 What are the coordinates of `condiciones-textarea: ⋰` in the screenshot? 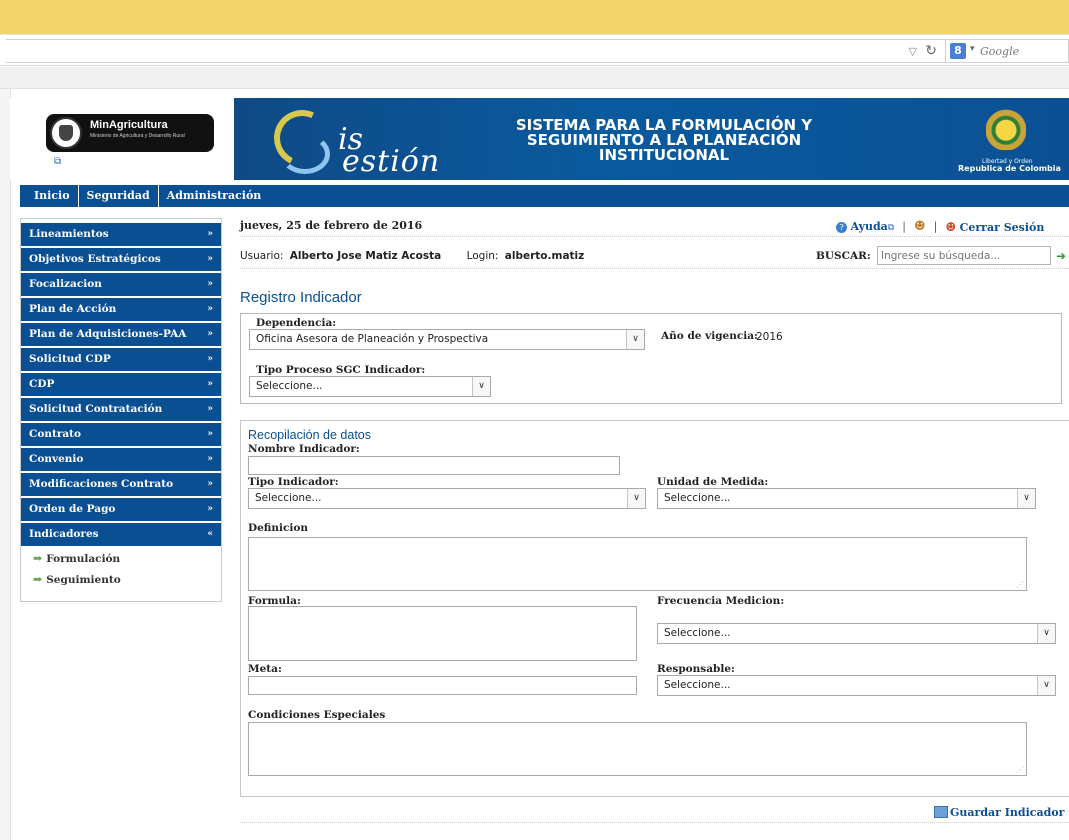 It's located at (637, 749).